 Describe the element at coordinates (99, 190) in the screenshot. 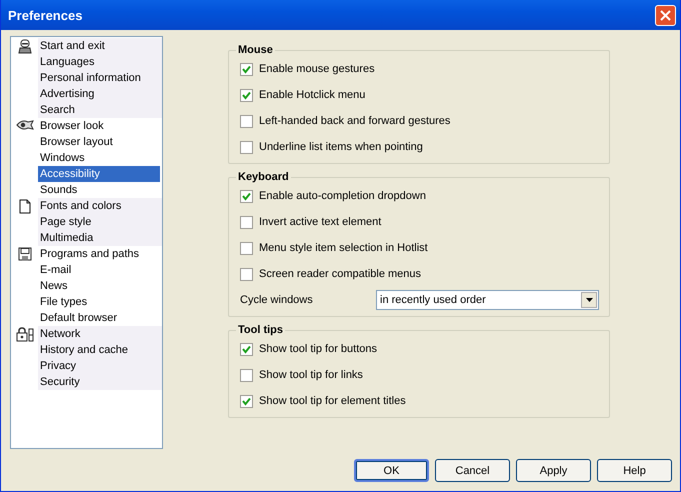

I see `category-item: Sounds` at that location.